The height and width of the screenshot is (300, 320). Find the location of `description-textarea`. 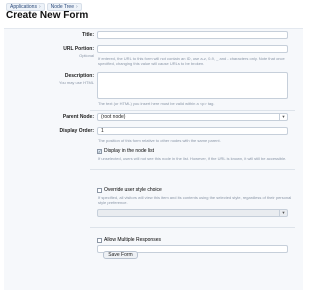

description-textarea is located at coordinates (192, 85).